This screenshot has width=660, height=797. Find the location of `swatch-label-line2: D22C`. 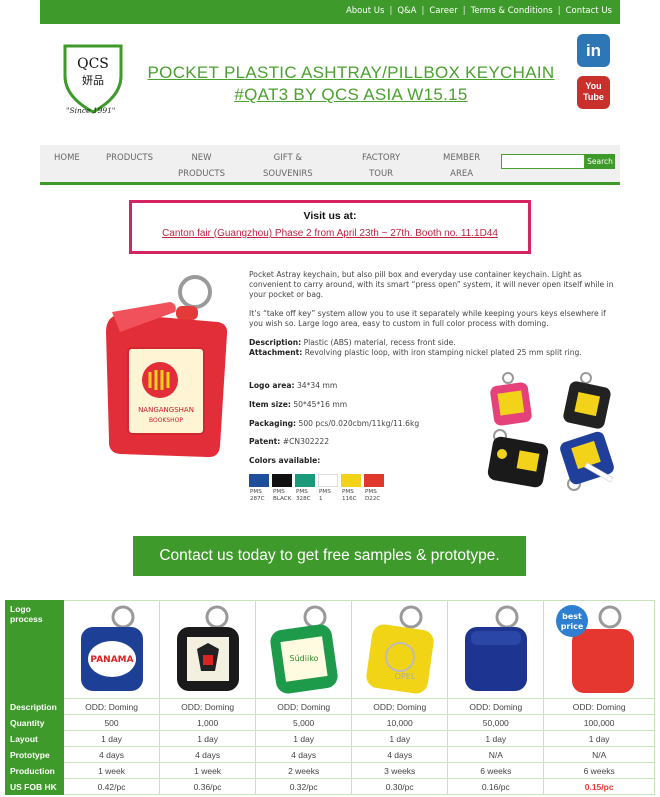

swatch-label-line2: D22C is located at coordinates (373, 498).